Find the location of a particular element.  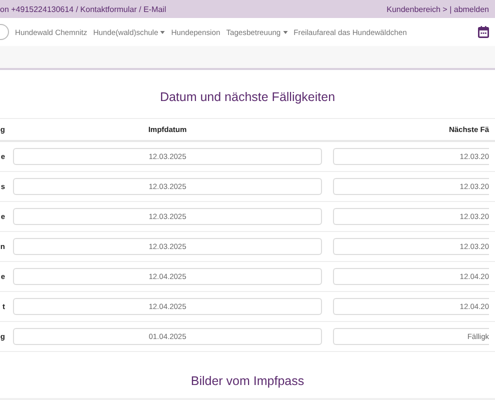

account-links: Kundenbereich > | abmelden is located at coordinates (437, 9).